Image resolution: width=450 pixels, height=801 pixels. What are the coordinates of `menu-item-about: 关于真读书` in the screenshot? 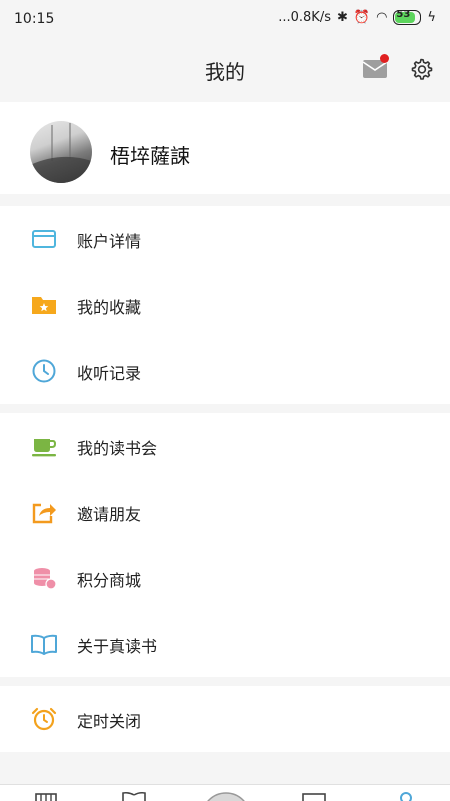 It's located at (225, 644).